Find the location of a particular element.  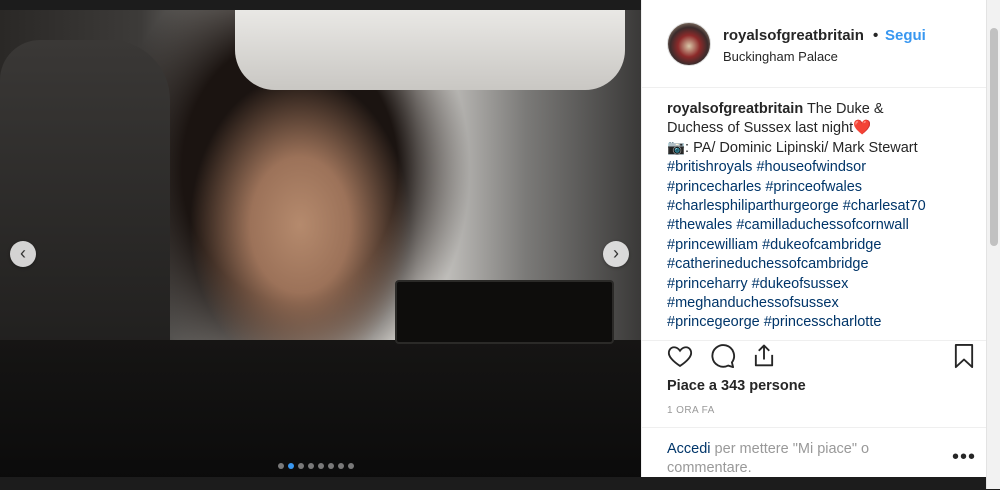

carousel-prev-button: ‹ is located at coordinates (23, 254).